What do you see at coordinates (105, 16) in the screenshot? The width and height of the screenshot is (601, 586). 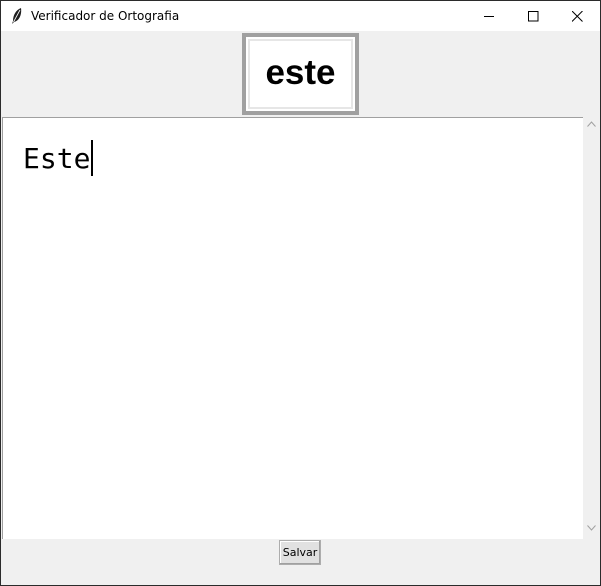 I see `window-title: Verificador de Ortografia` at bounding box center [105, 16].